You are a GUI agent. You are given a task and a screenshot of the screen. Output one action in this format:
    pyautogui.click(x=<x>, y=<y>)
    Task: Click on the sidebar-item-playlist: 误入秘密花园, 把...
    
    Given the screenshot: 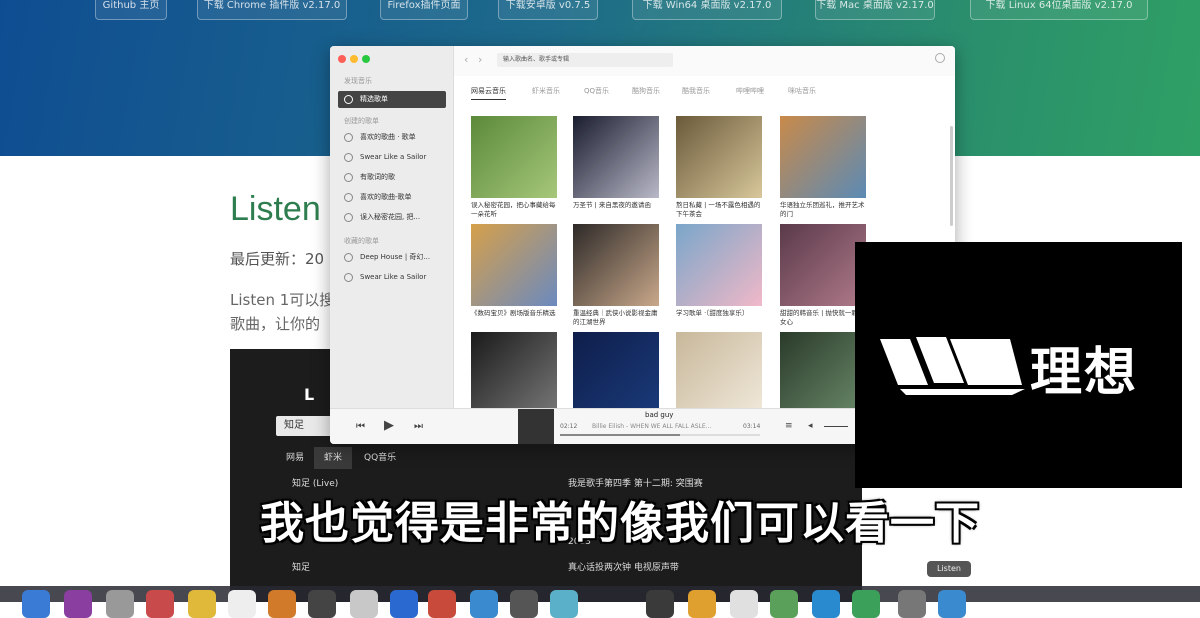 What is the action you would take?
    pyautogui.click(x=392, y=217)
    